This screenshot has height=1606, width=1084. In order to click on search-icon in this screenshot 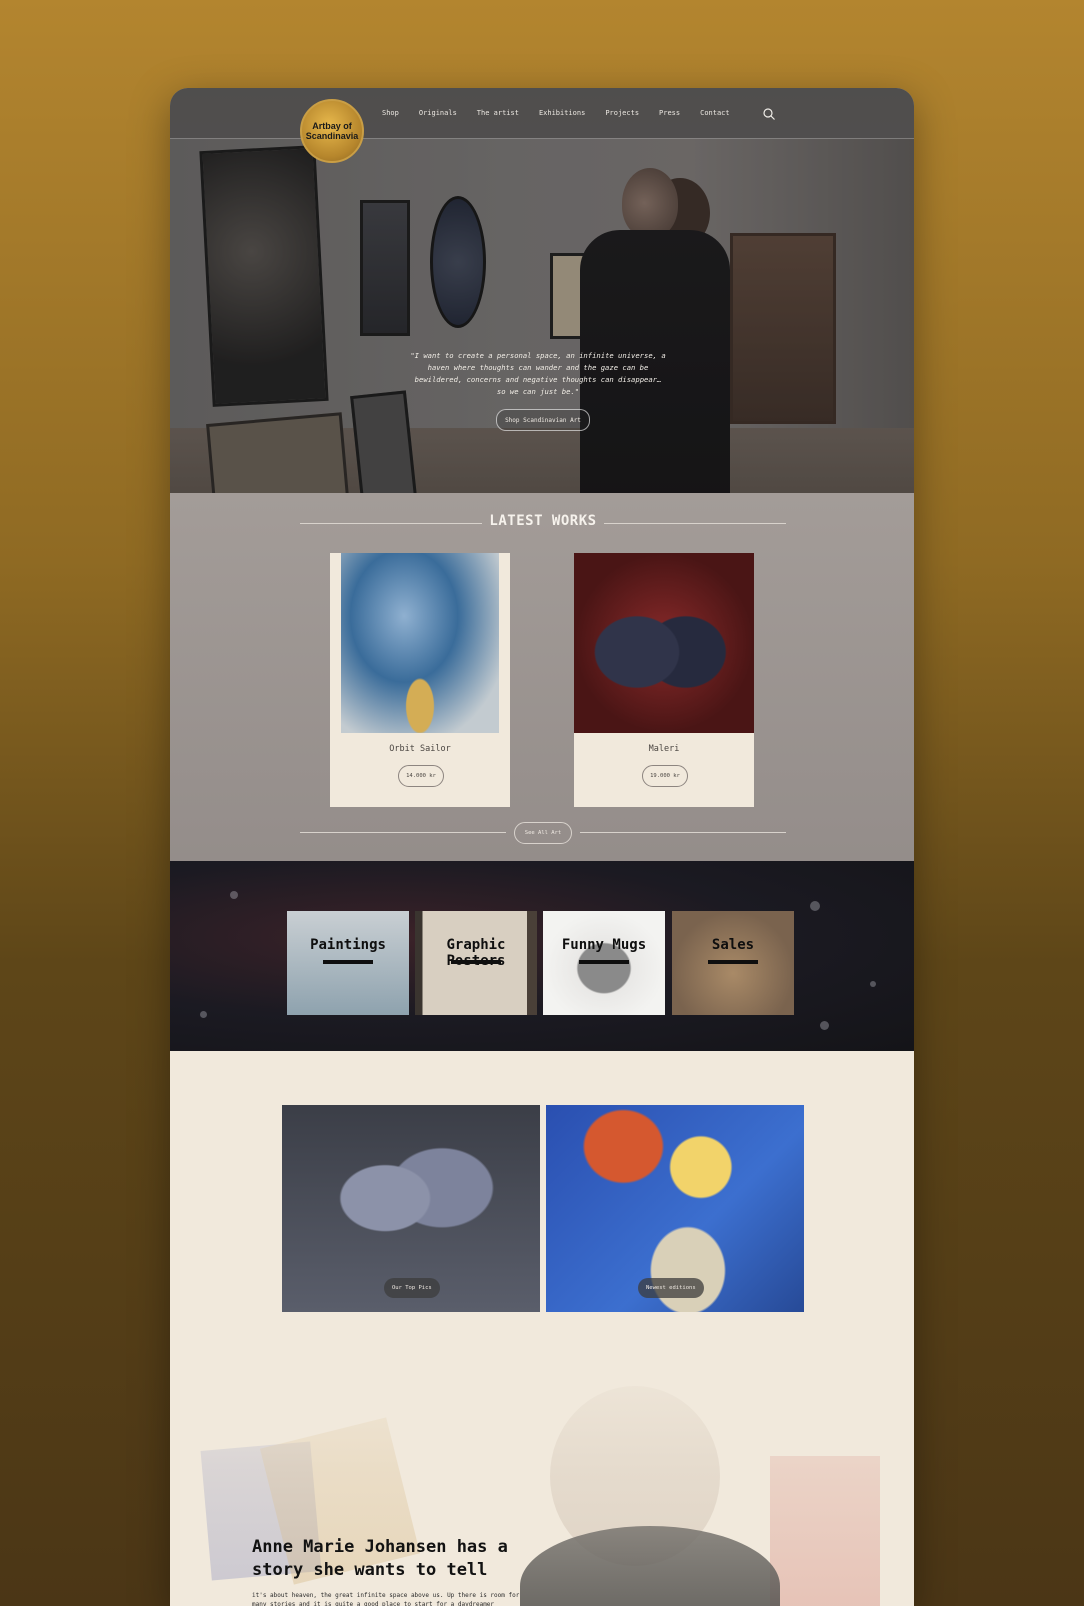, I will do `click(769, 114)`.